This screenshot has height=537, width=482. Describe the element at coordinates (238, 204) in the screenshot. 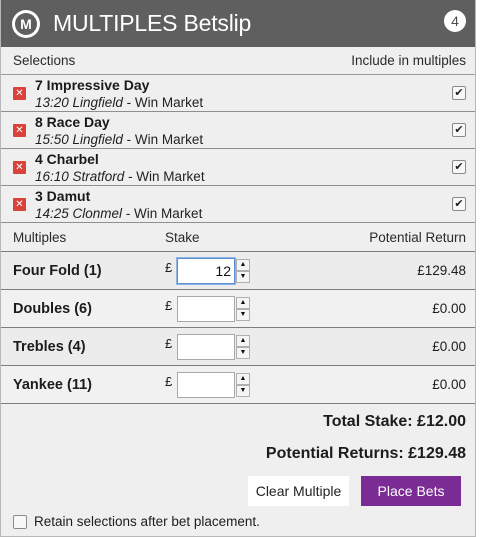

I see `selection-row: ✕ 3 Damut 14:25 Clonmel - Win Market ✔` at that location.